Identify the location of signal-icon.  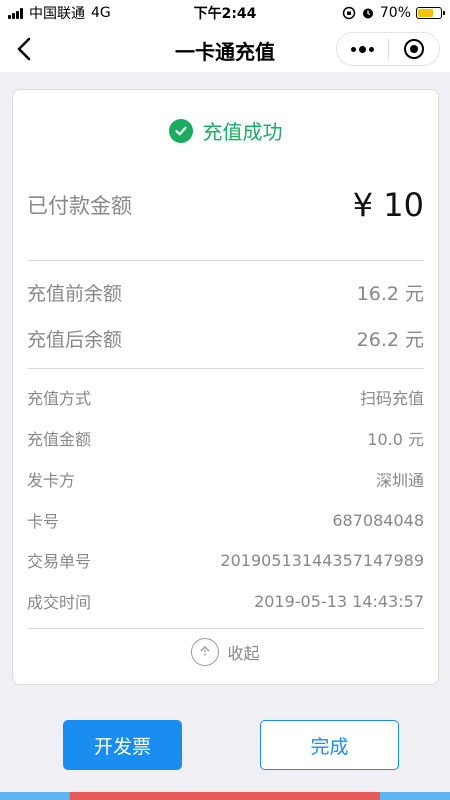
(15, 13).